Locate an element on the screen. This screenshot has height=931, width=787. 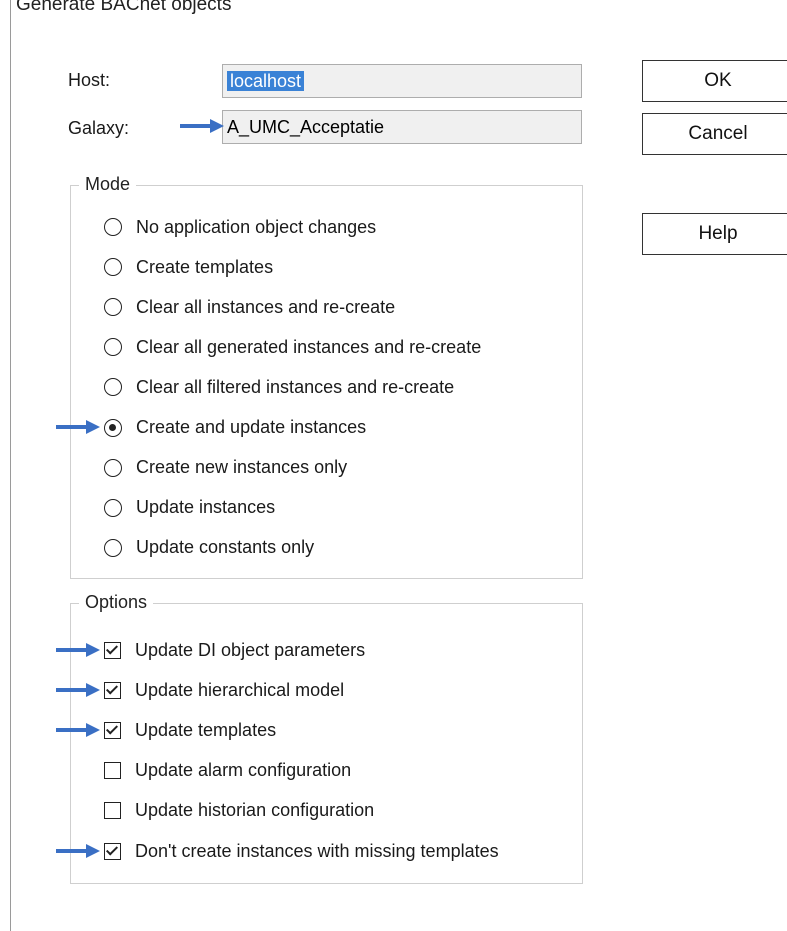
mode-option-2: Create templates is located at coordinates (188, 267).